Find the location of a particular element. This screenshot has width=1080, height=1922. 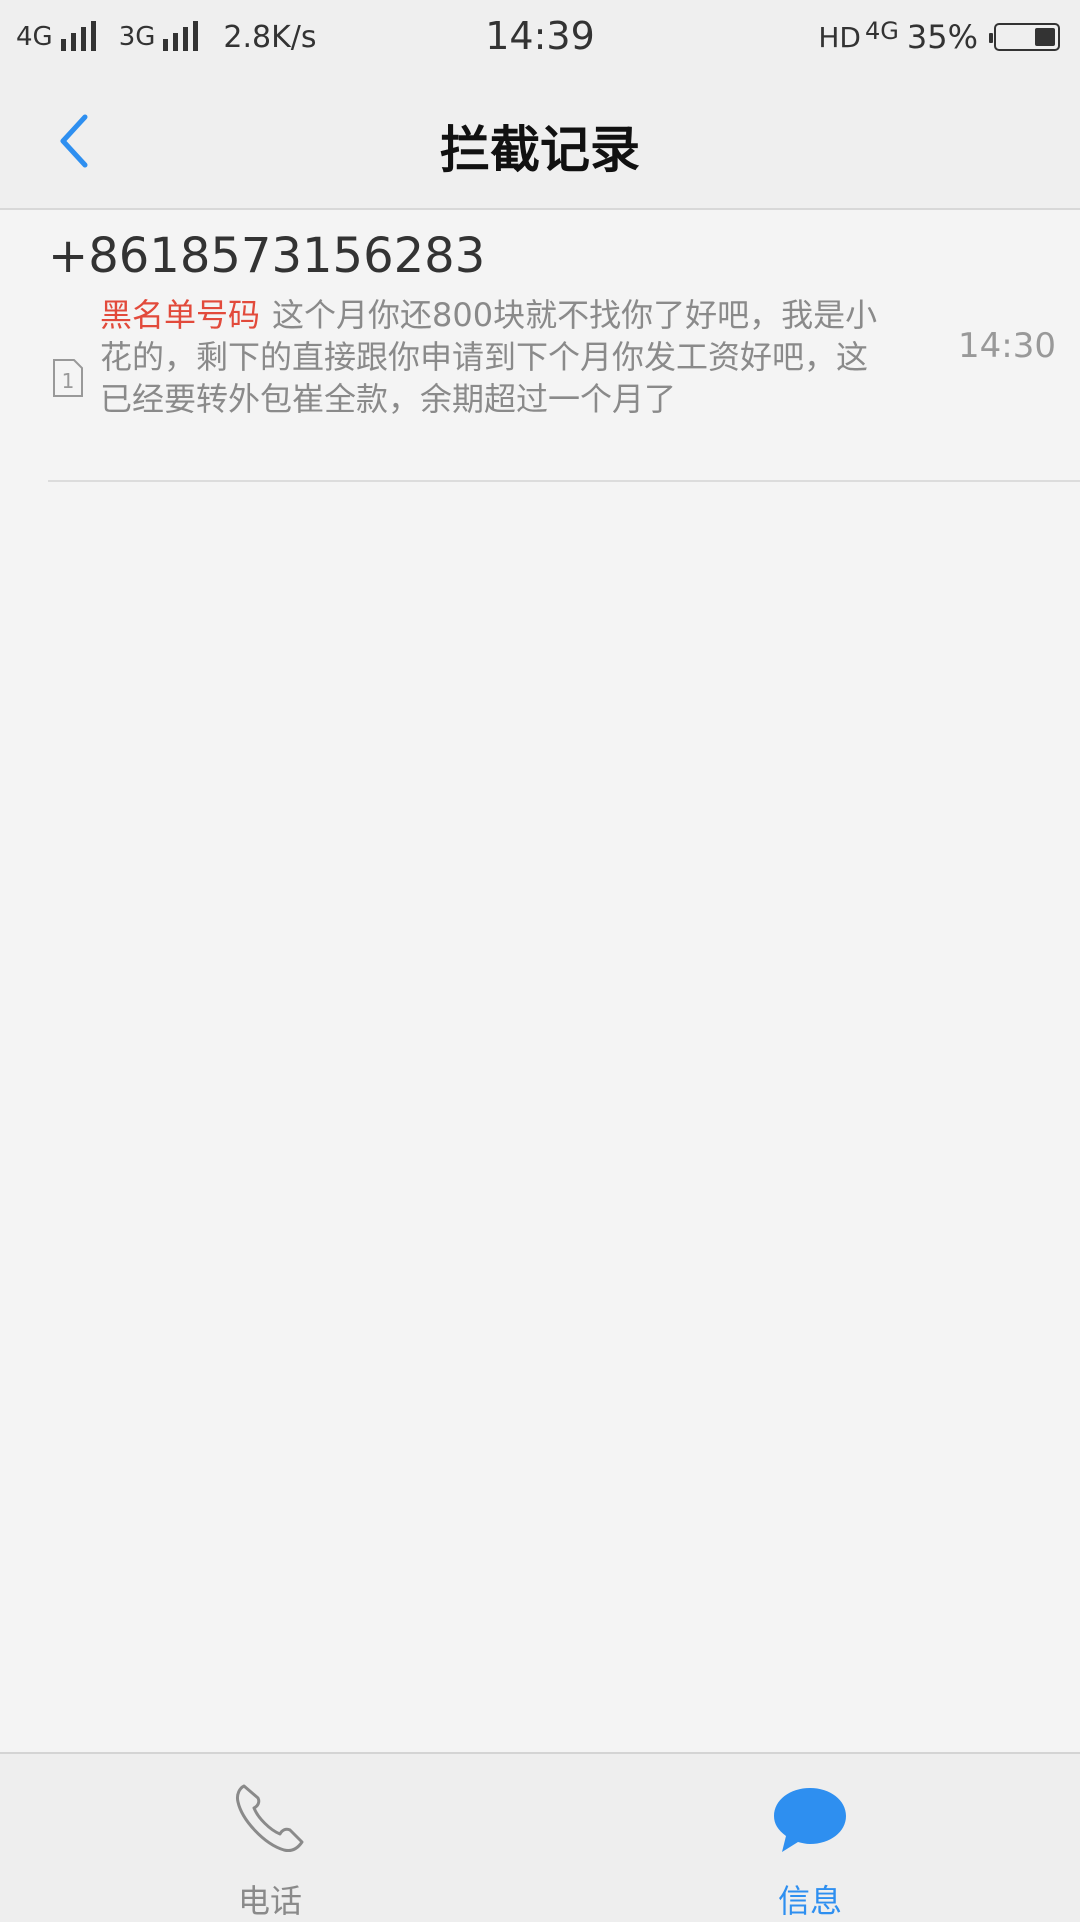

tab-label: 信息 is located at coordinates (809, 1901).